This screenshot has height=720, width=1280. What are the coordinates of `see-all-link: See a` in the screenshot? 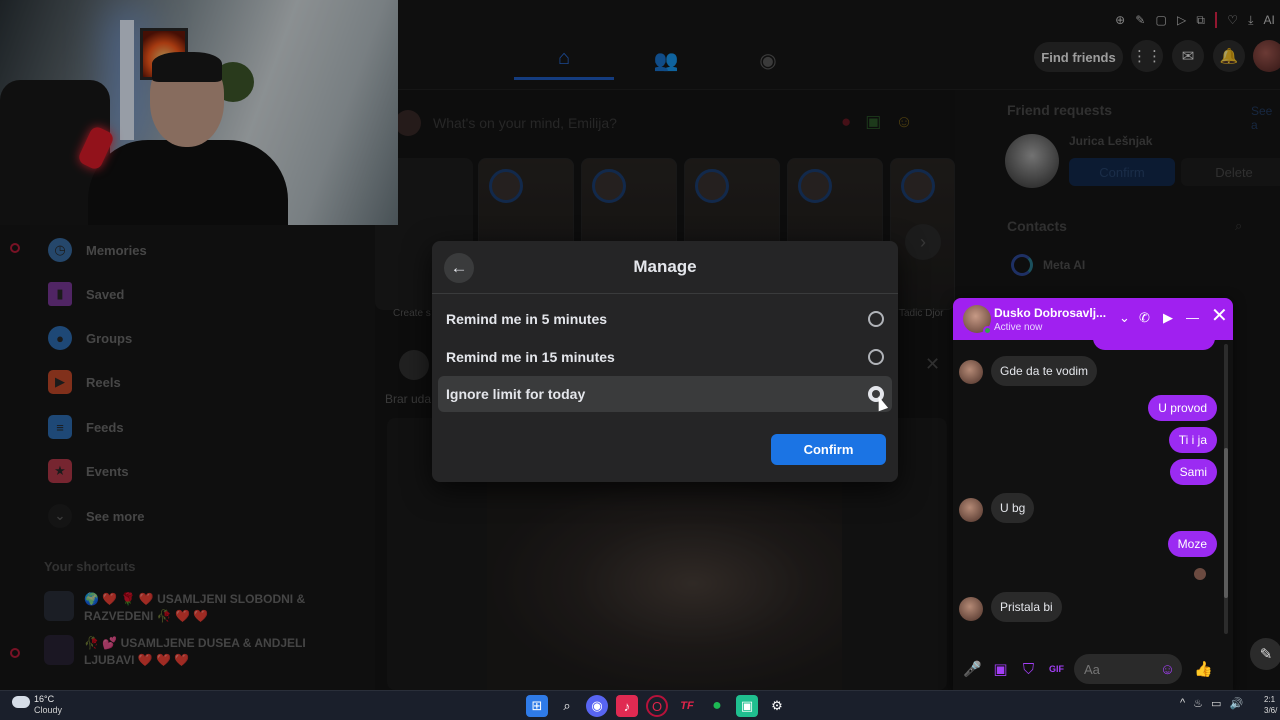 It's located at (1265, 118).